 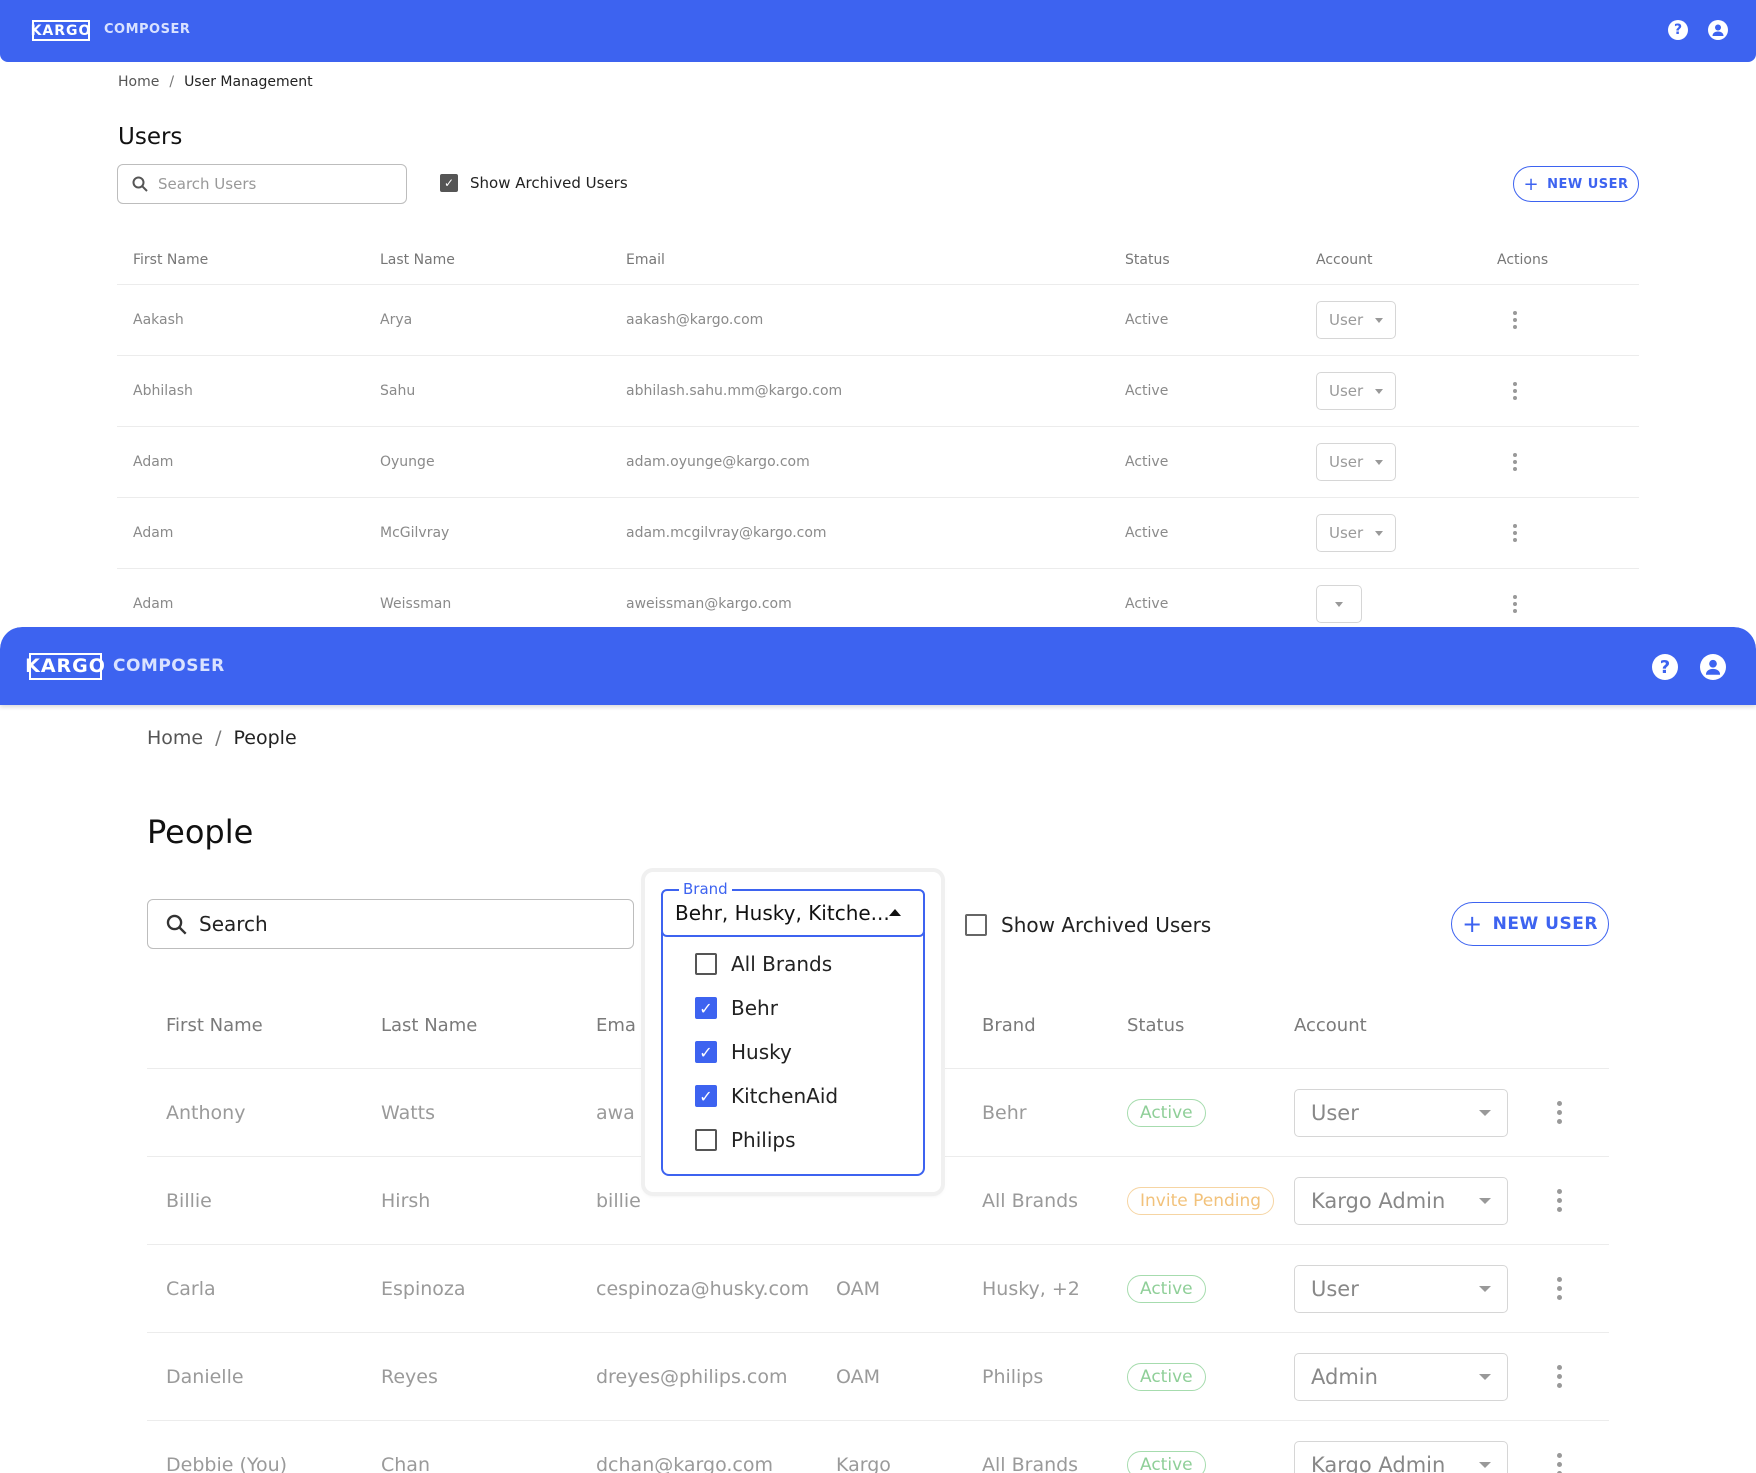 What do you see at coordinates (734, 391) in the screenshot?
I see `email-cell: abhilash.sahu.mm@kargo.com` at bounding box center [734, 391].